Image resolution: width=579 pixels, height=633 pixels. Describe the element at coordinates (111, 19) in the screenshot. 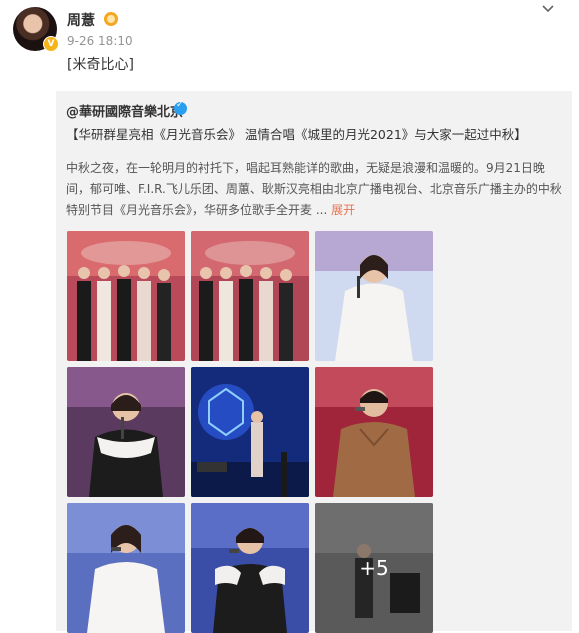

I see `member-badge-icon` at that location.